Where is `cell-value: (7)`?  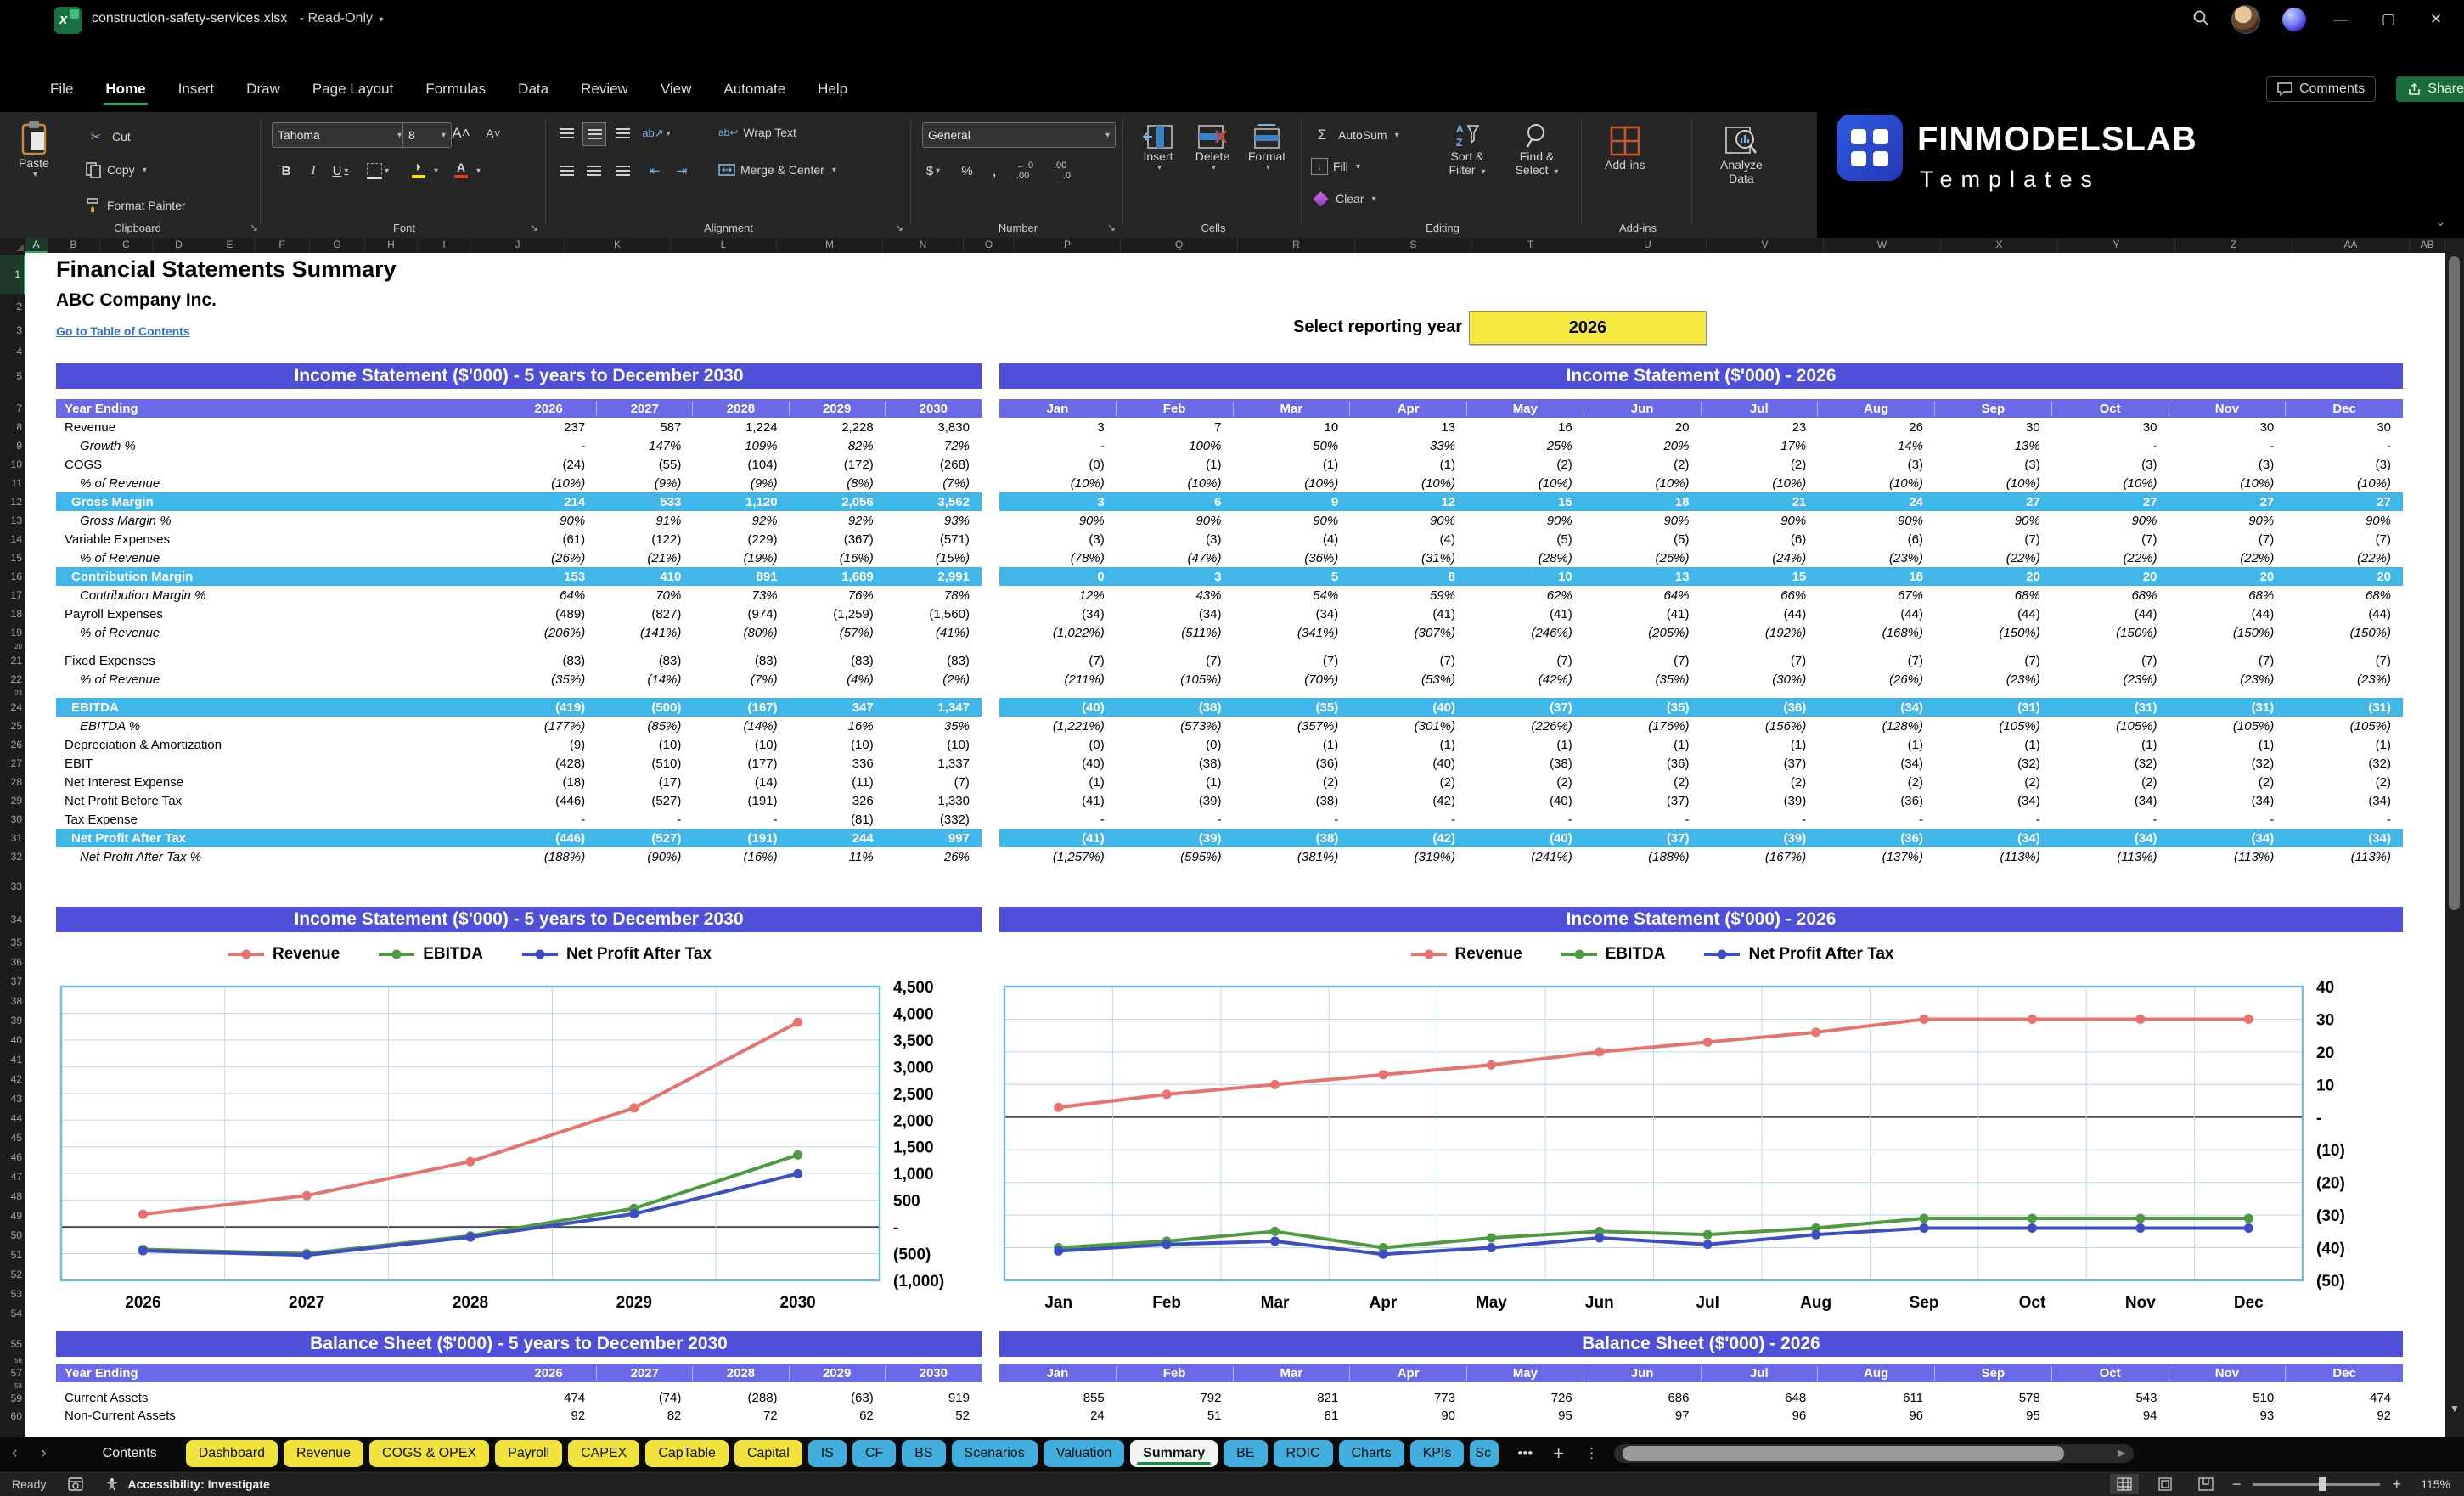 cell-value: (7) is located at coordinates (2110, 661).